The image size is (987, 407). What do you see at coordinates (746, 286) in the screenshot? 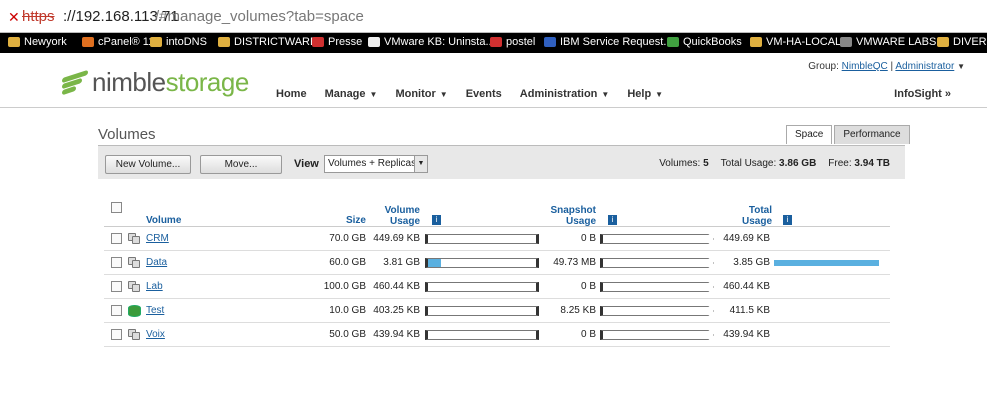
I see `total-usage-value: 460.44 KB` at bounding box center [746, 286].